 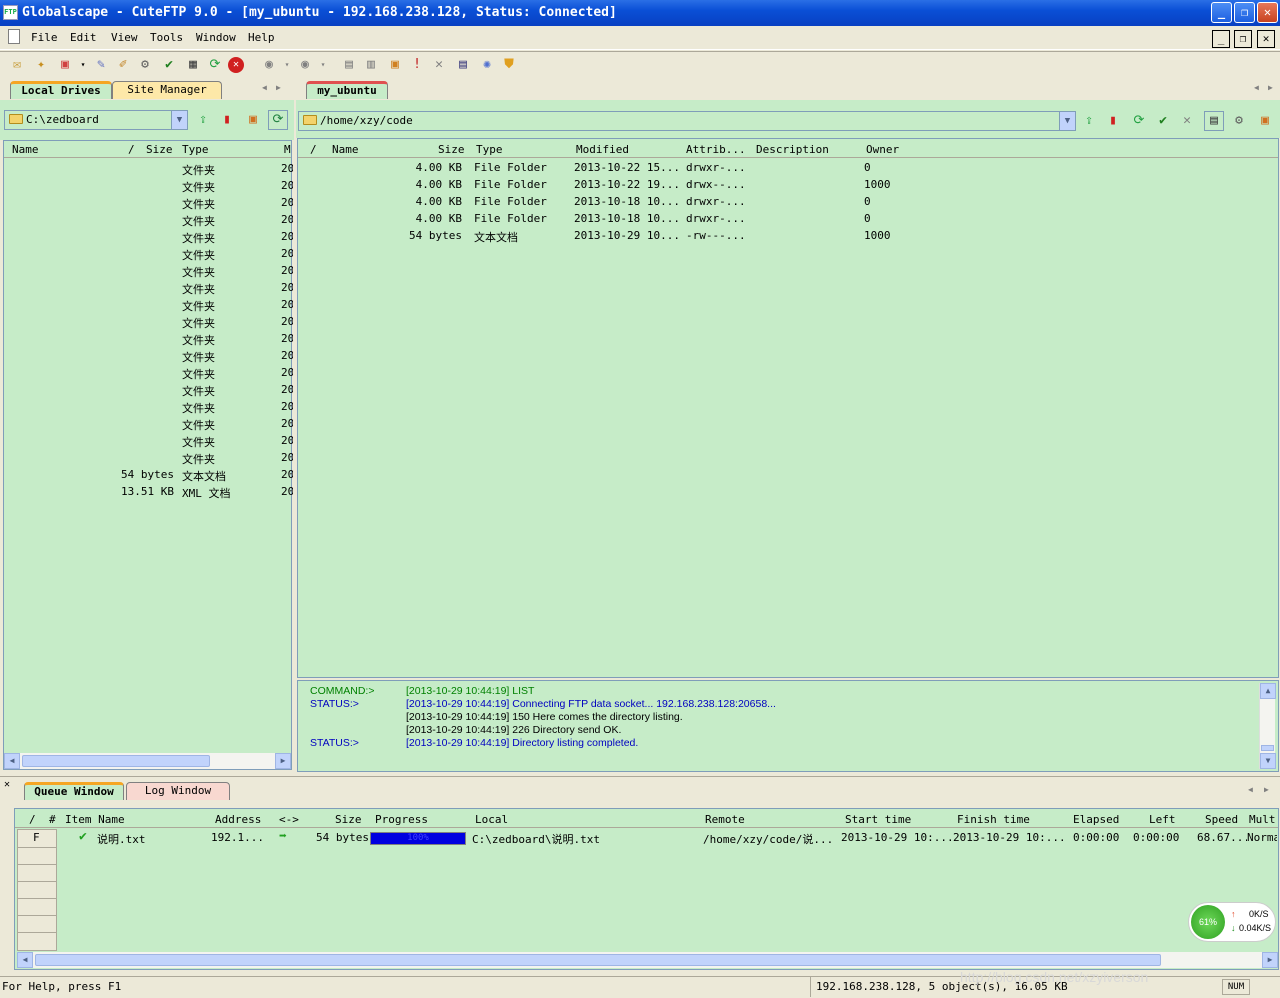 What do you see at coordinates (150, 390) in the screenshot?
I see `local-file-row: project_10文件夹20` at bounding box center [150, 390].